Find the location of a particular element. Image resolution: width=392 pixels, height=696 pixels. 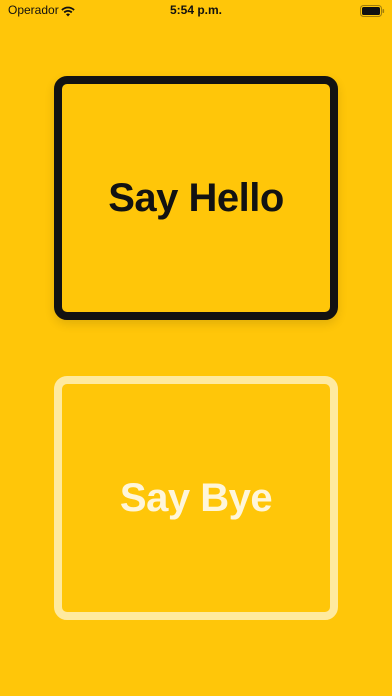

battery-icon is located at coordinates (372, 10).